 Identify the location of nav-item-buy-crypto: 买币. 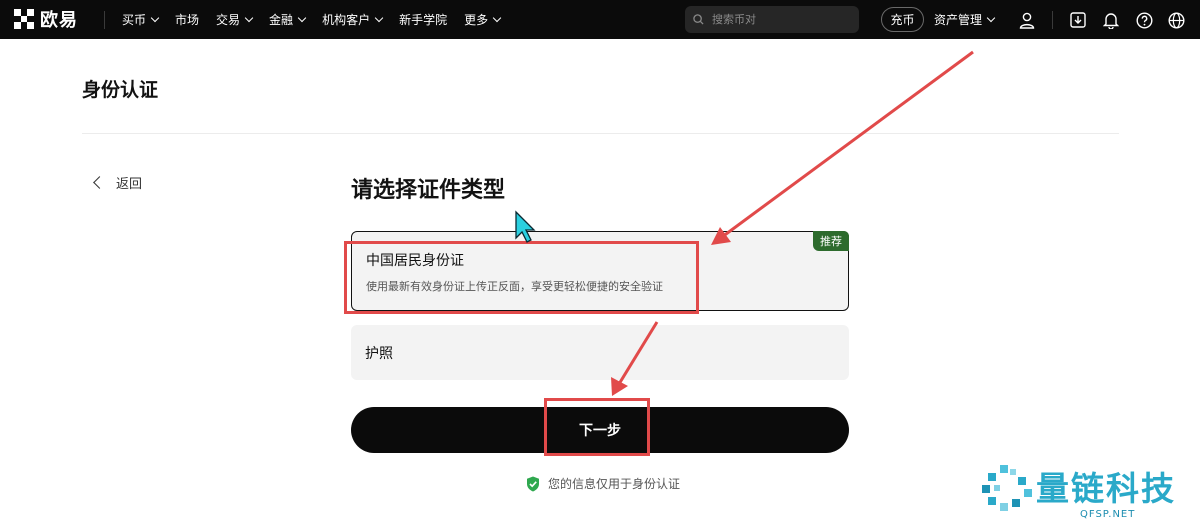
(141, 19).